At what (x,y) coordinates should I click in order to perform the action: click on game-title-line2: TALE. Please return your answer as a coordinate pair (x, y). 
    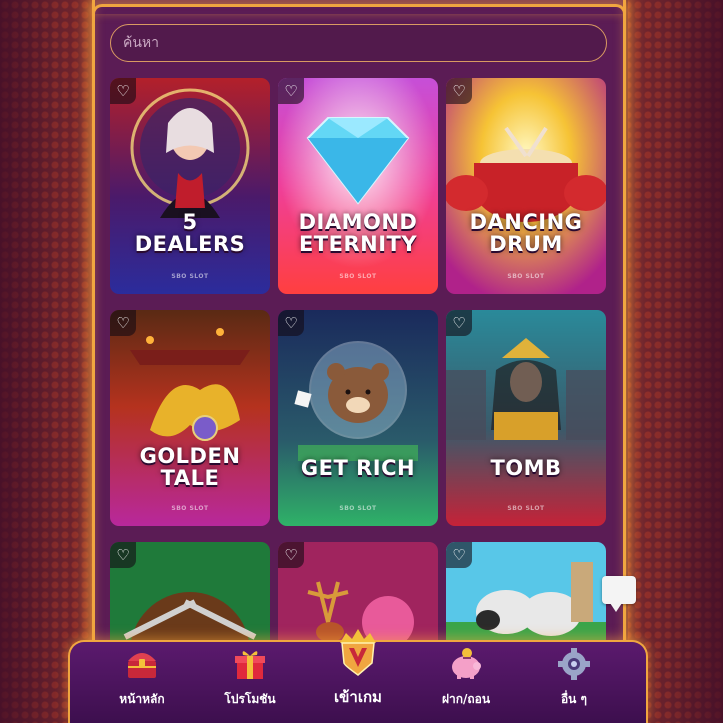
    Looking at the image, I should click on (190, 478).